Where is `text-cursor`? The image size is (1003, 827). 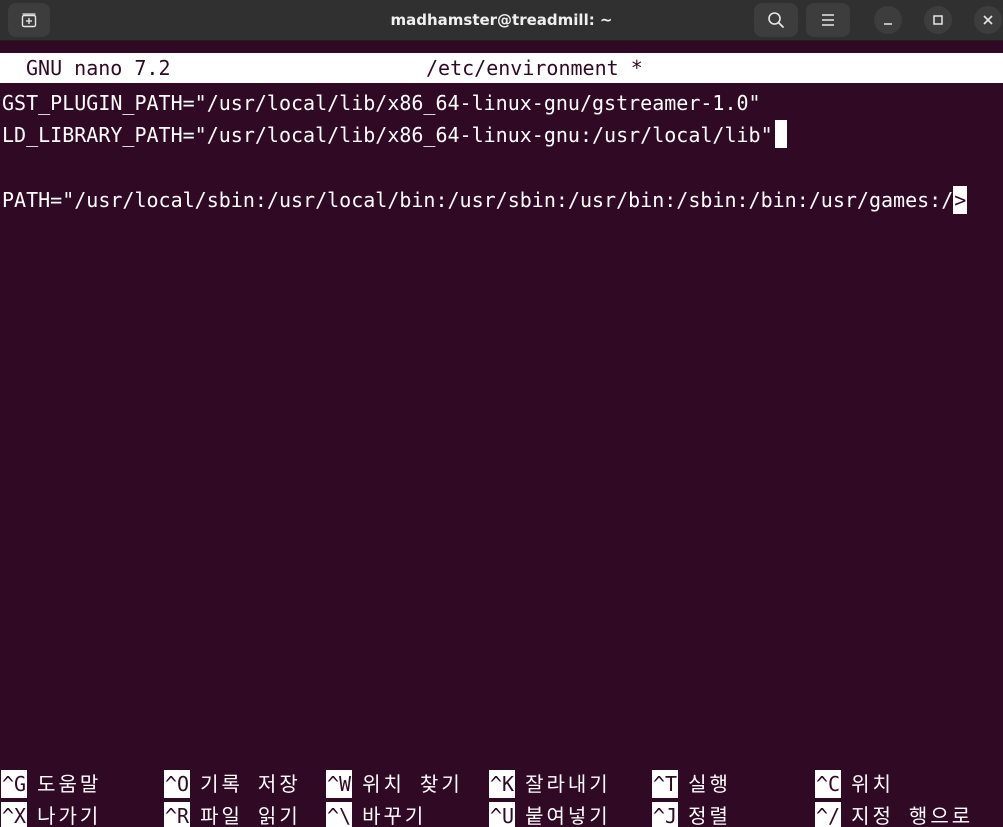 text-cursor is located at coordinates (780, 134).